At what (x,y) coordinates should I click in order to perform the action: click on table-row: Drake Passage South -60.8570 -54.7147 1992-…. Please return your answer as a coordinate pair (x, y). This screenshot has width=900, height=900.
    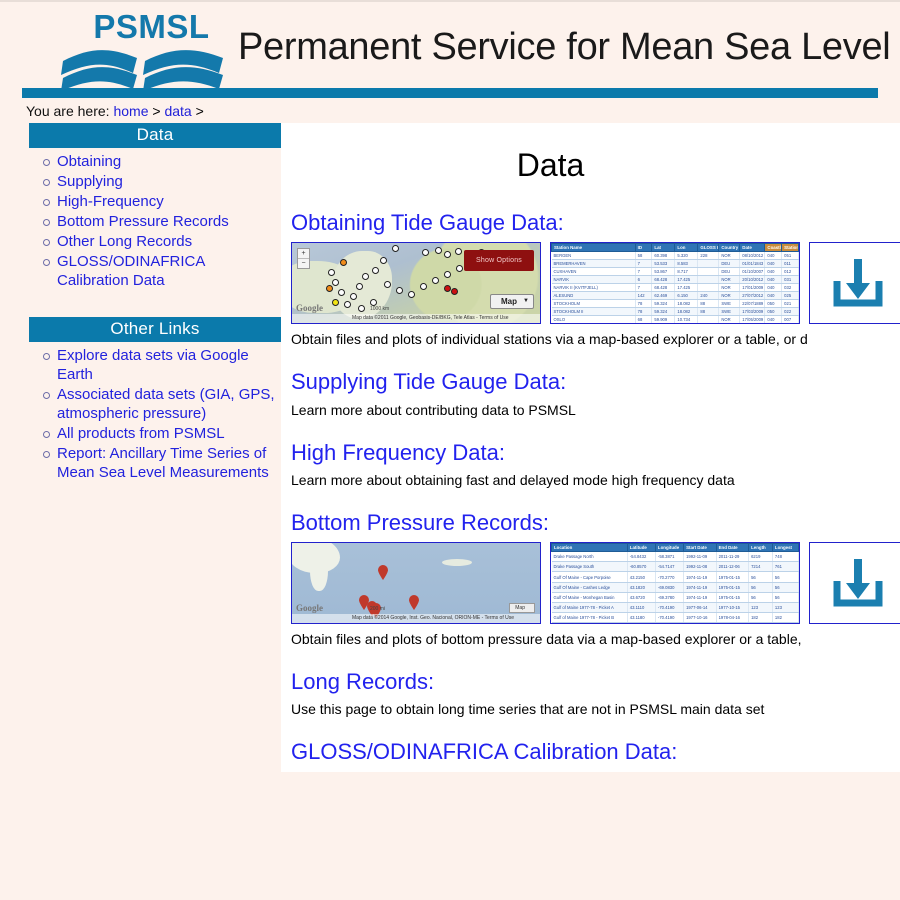
    Looking at the image, I should click on (675, 567).